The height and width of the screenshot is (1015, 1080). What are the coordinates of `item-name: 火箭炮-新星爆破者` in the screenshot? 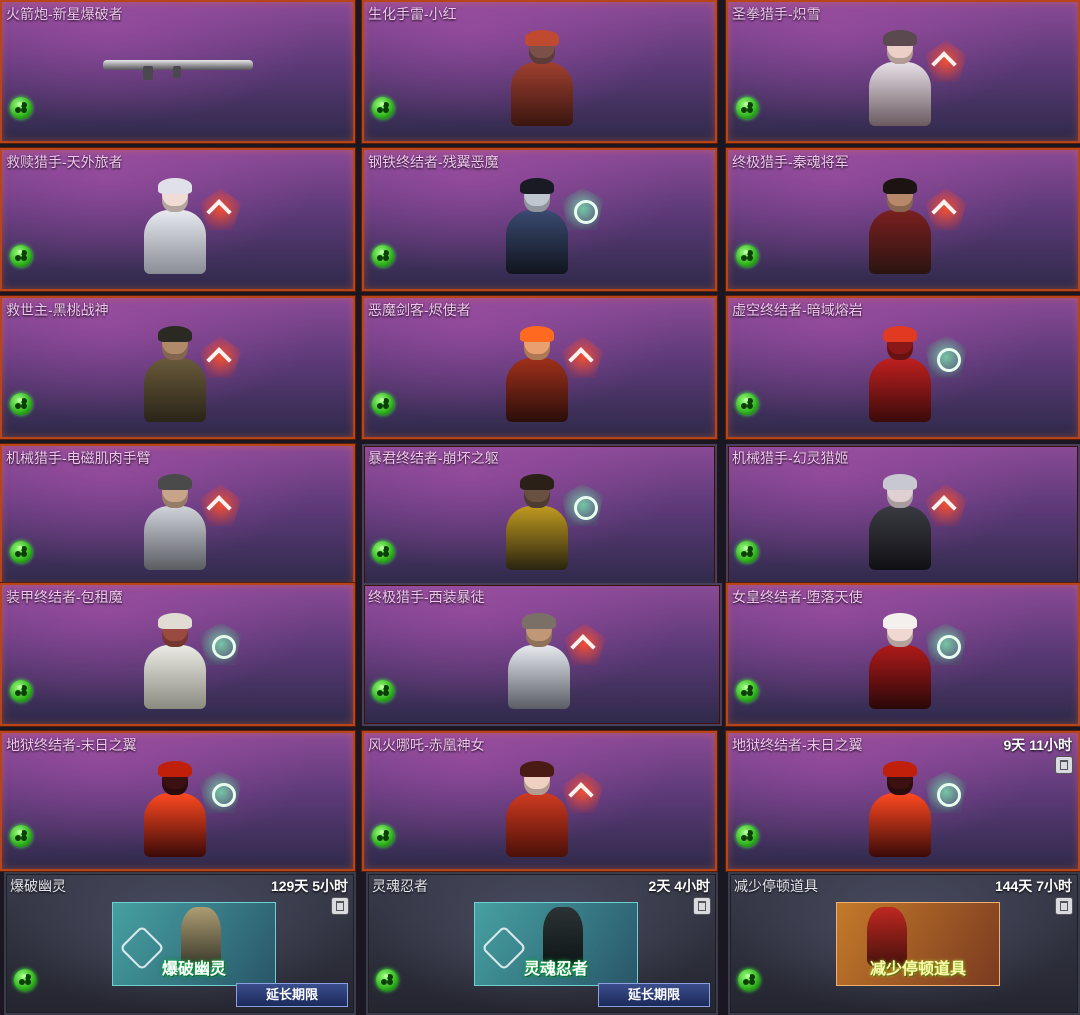 It's located at (64, 14).